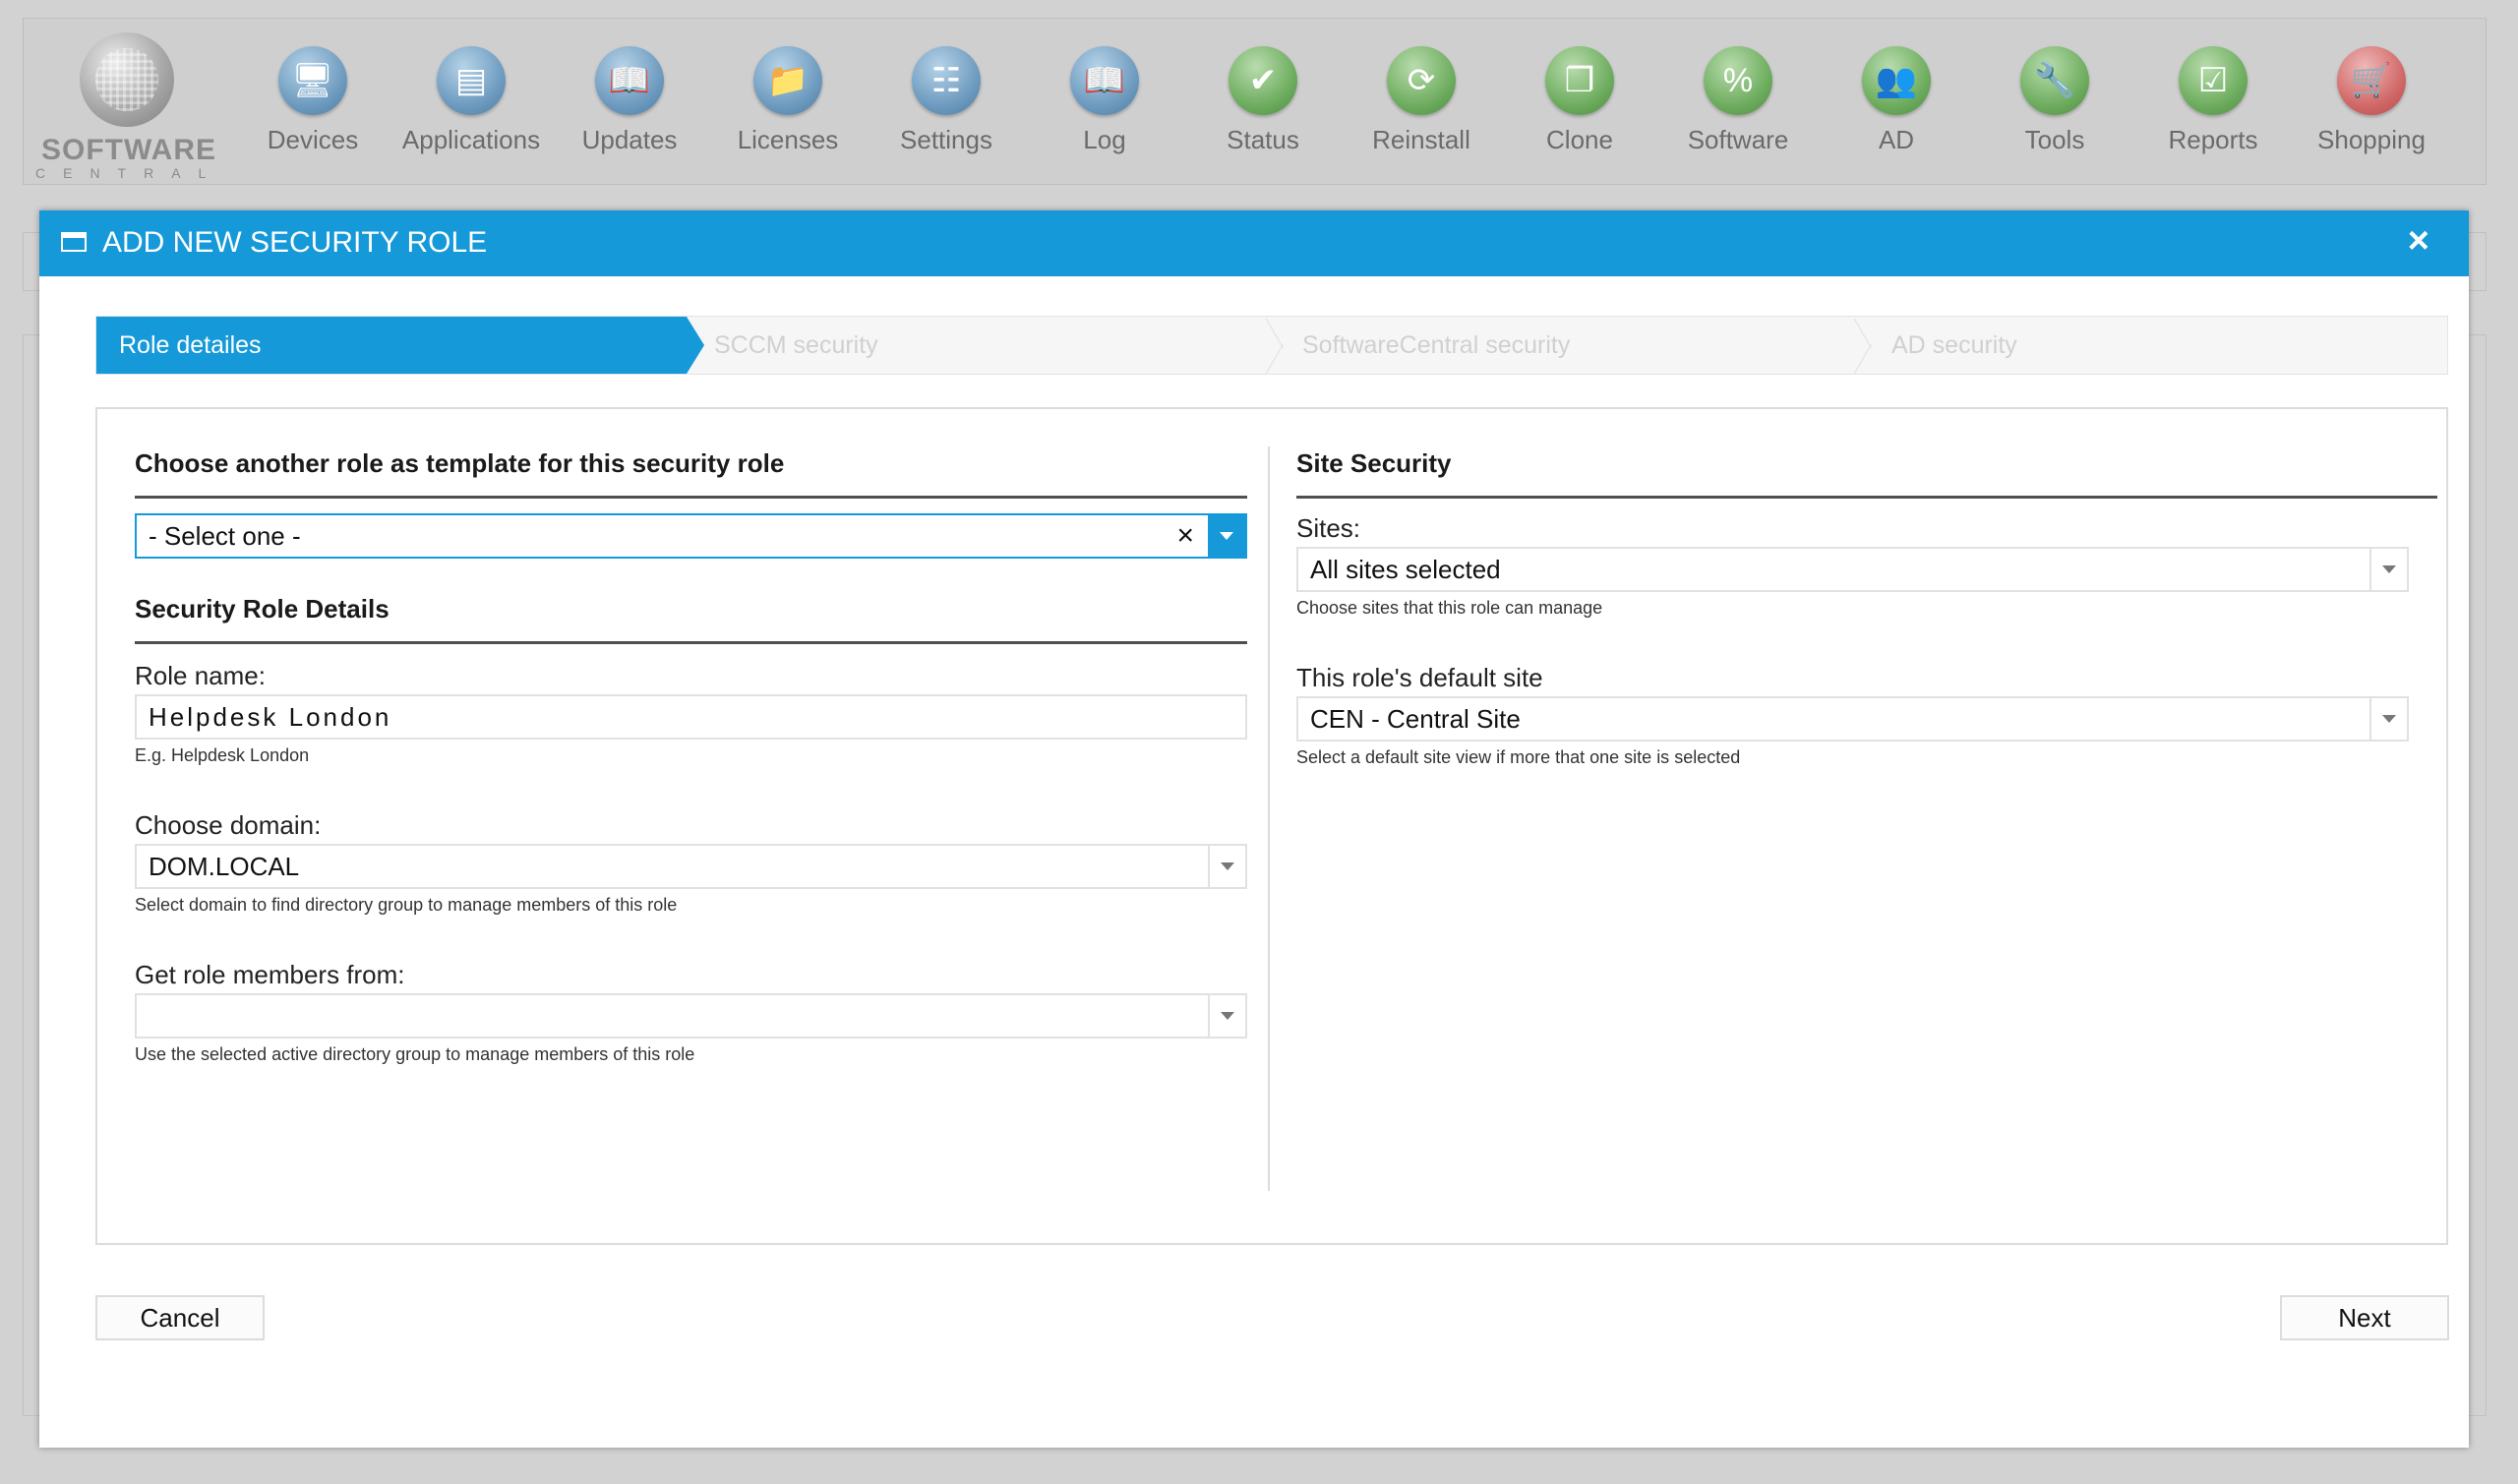 The width and height of the screenshot is (2518, 1484). What do you see at coordinates (1738, 81) in the screenshot?
I see `percent-icon: %` at bounding box center [1738, 81].